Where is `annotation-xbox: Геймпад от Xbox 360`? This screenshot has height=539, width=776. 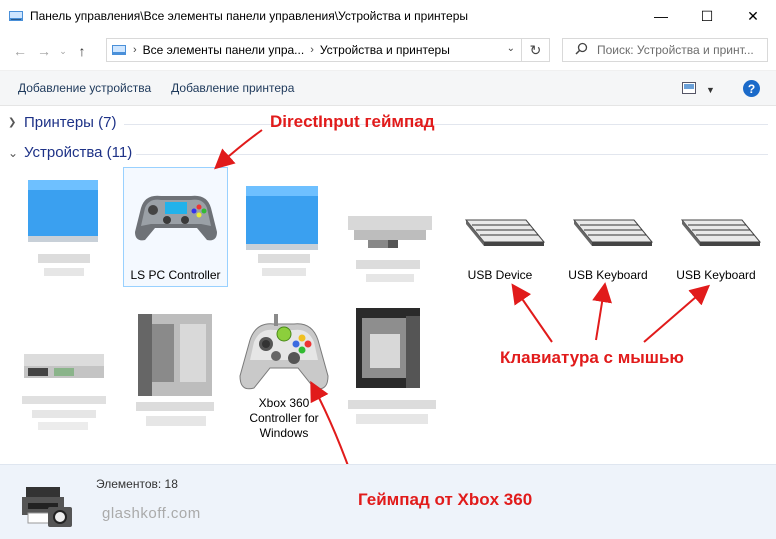 annotation-xbox: Геймпад от Xbox 360 is located at coordinates (445, 499).